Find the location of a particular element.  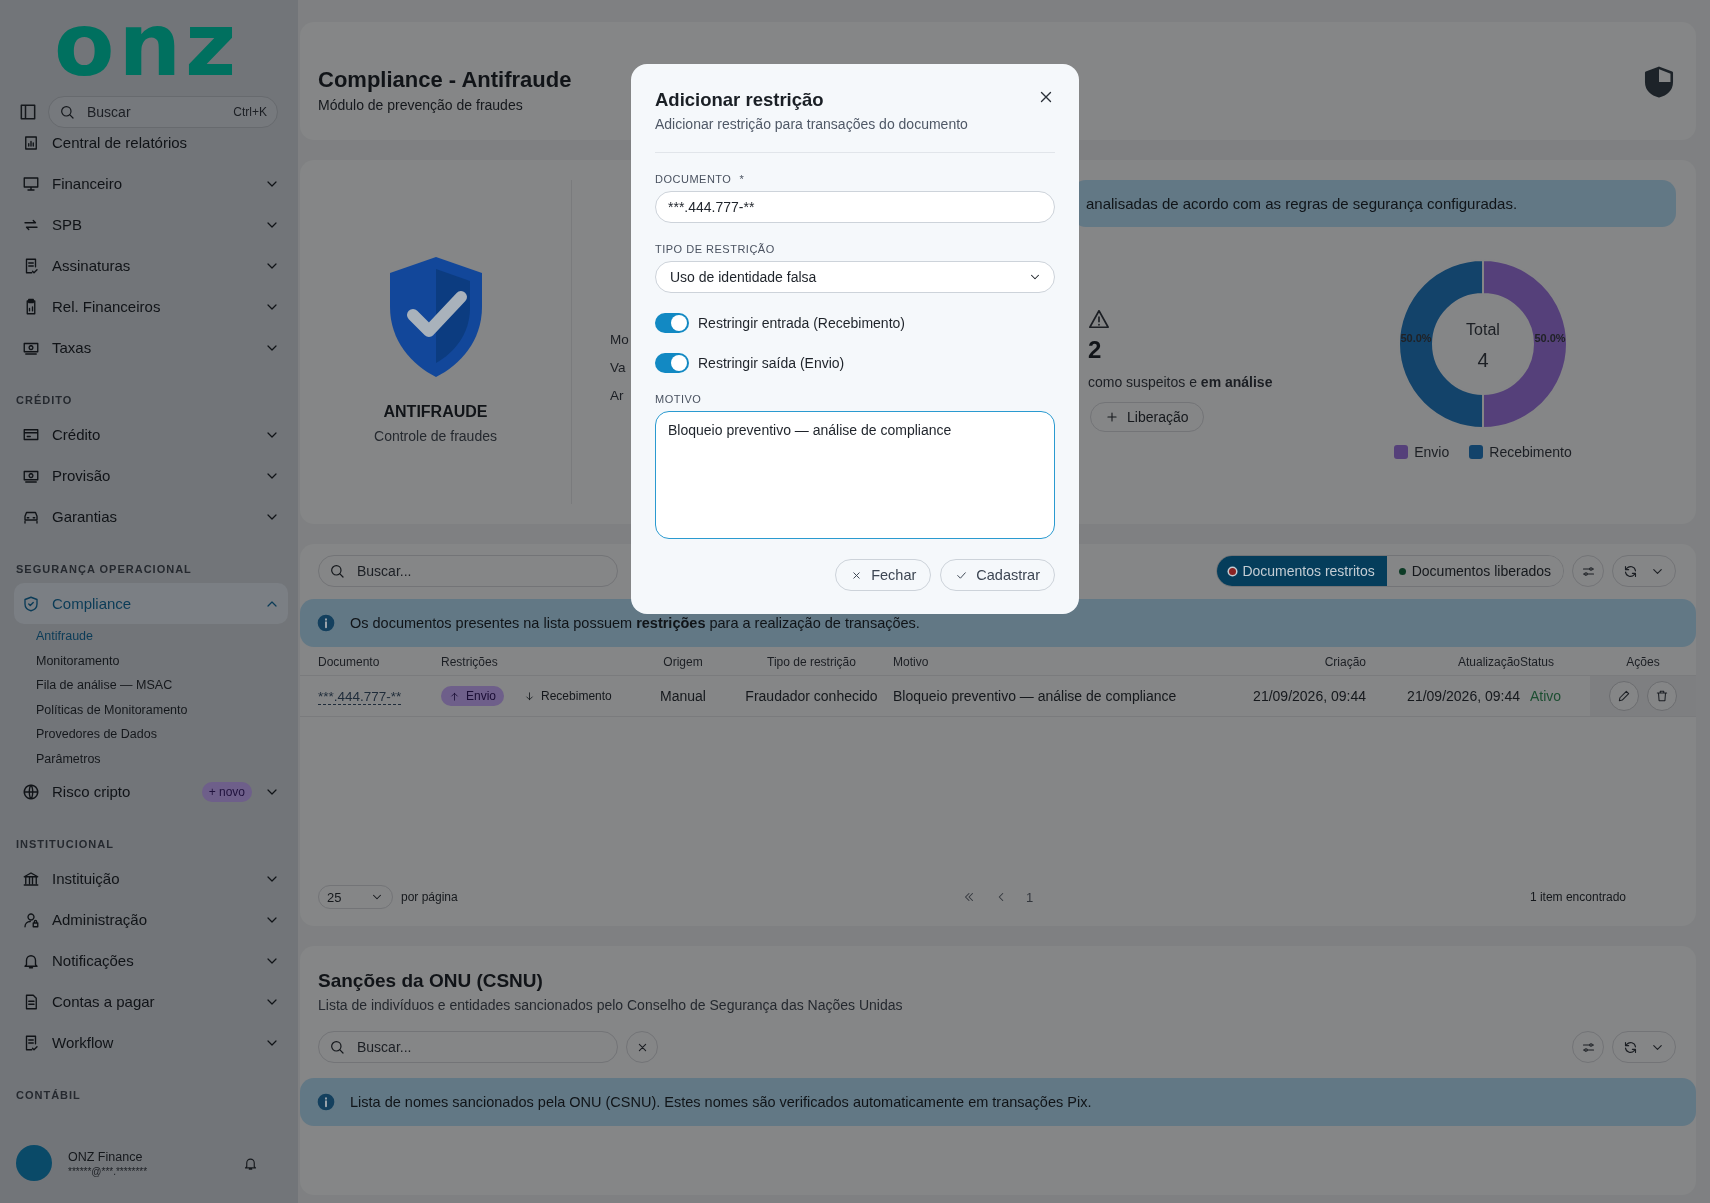

pencil-icon is located at coordinates (1624, 696).